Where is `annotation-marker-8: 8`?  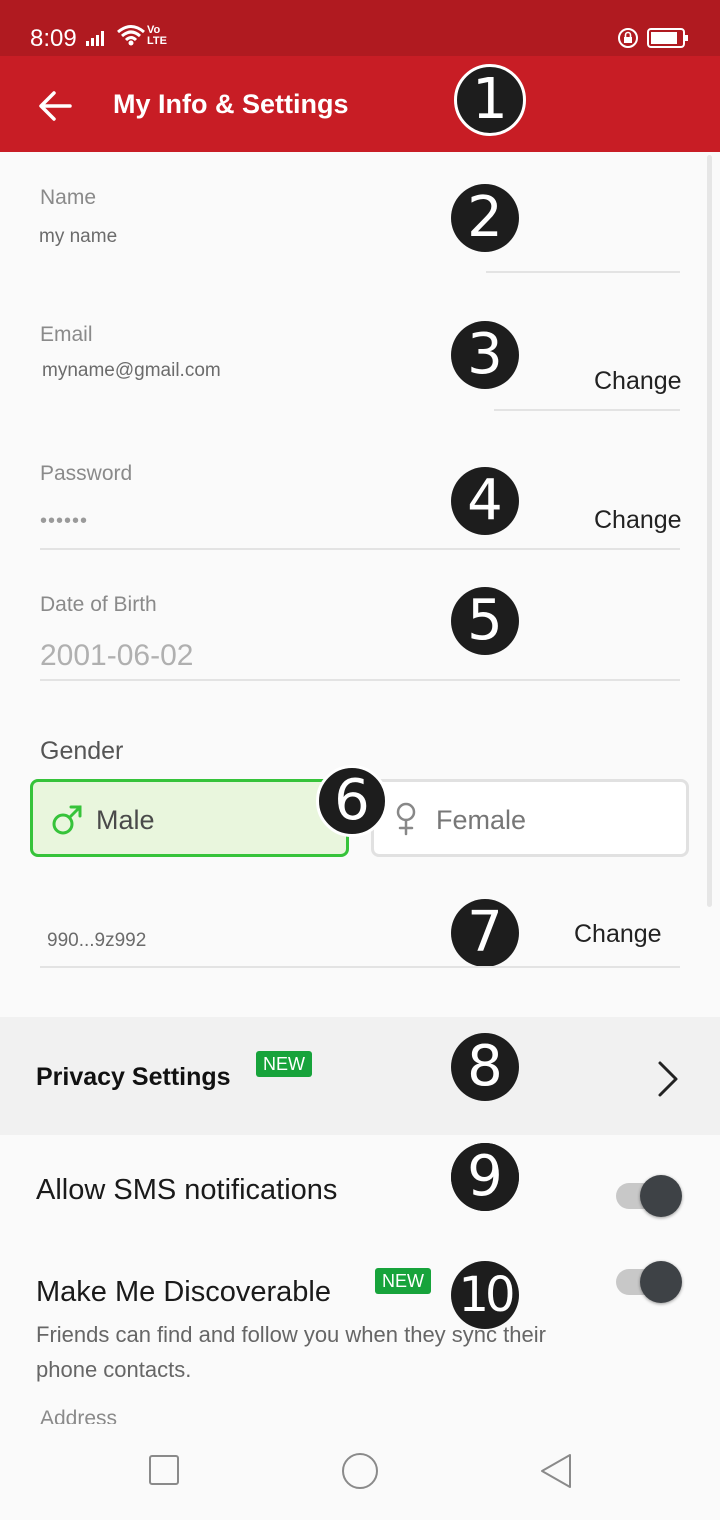 annotation-marker-8: 8 is located at coordinates (485, 1067).